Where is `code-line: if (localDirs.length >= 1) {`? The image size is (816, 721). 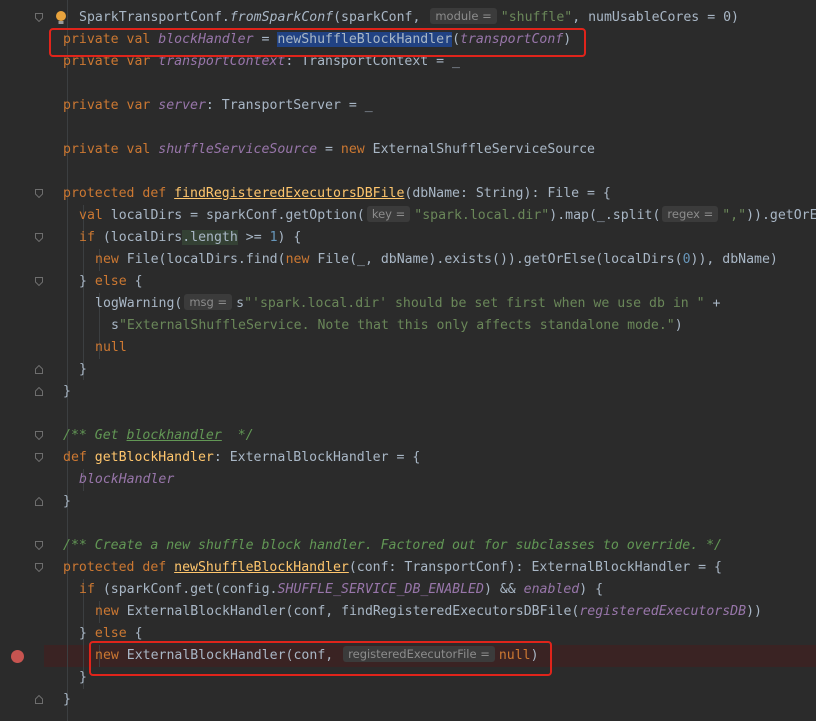 code-line: if (localDirs.length >= 1) { is located at coordinates (190, 237).